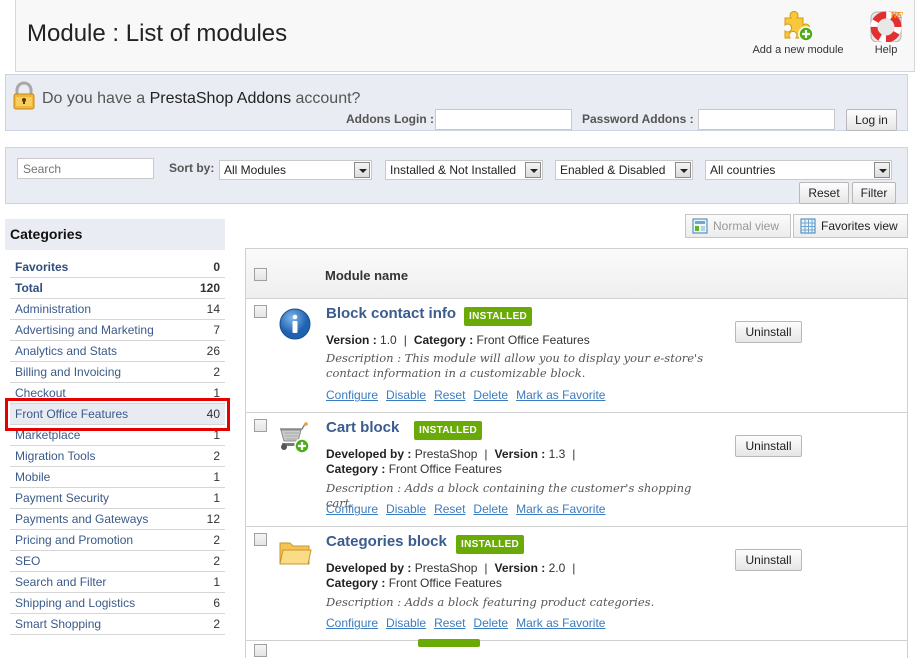  Describe the element at coordinates (874, 193) in the screenshot. I see `filter-button: Filter` at that location.